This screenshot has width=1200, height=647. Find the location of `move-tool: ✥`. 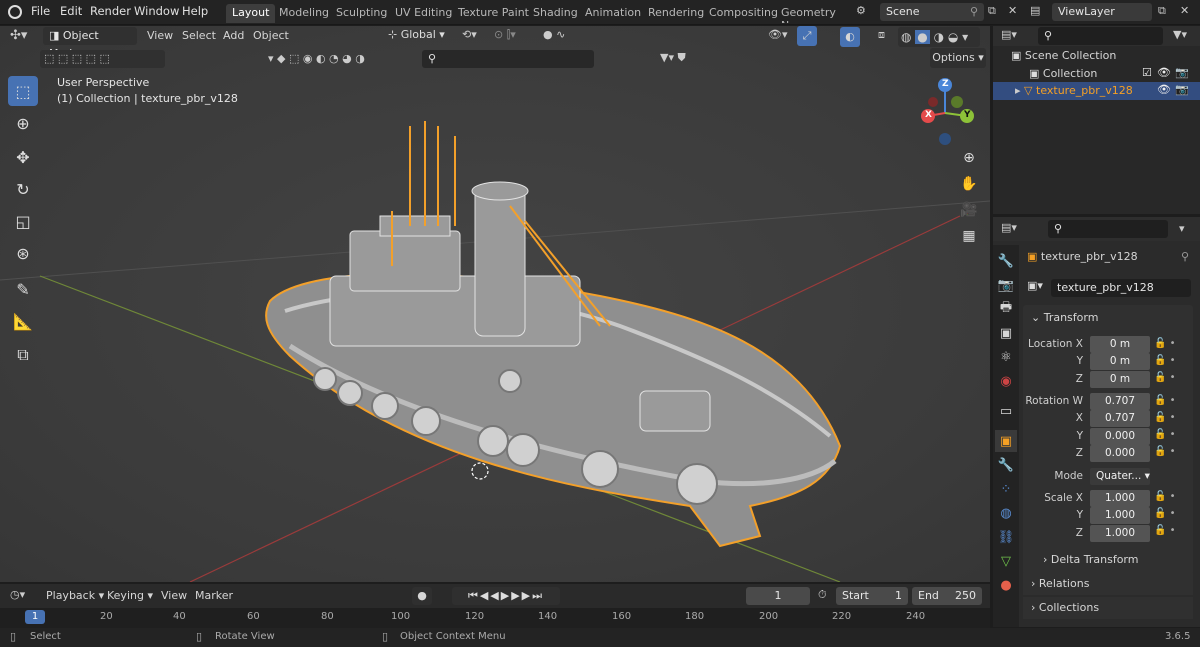

move-tool: ✥ is located at coordinates (23, 157).